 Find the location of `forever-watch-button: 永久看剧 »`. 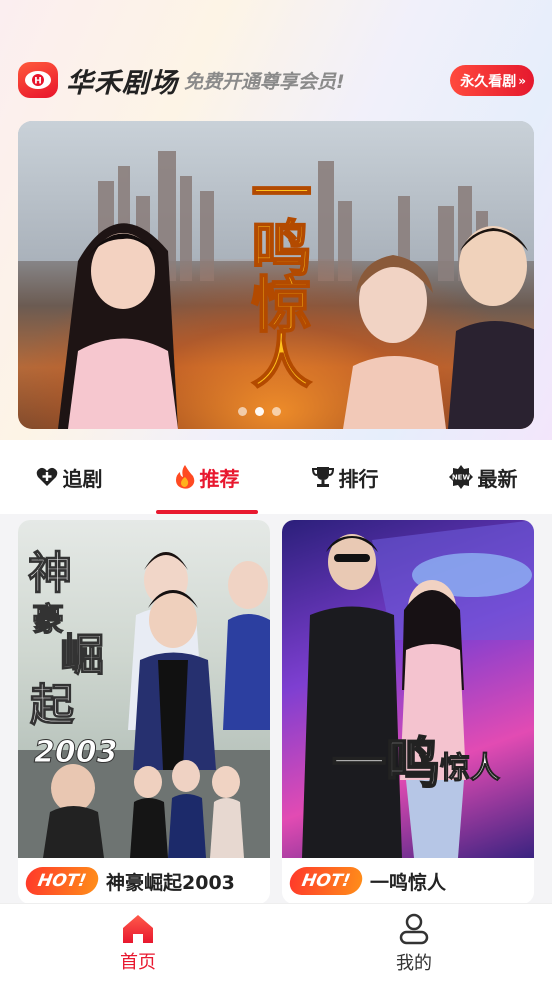

forever-watch-button: 永久看剧 » is located at coordinates (492, 80).